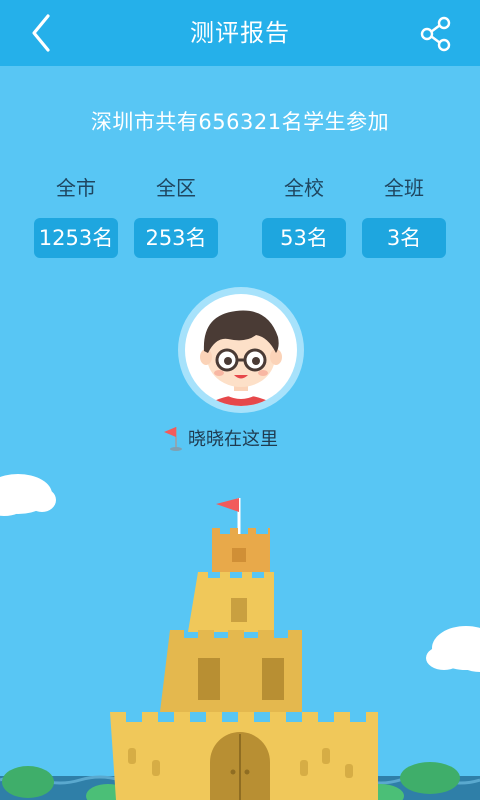  I want to click on rank-label: 全区, so click(176, 188).